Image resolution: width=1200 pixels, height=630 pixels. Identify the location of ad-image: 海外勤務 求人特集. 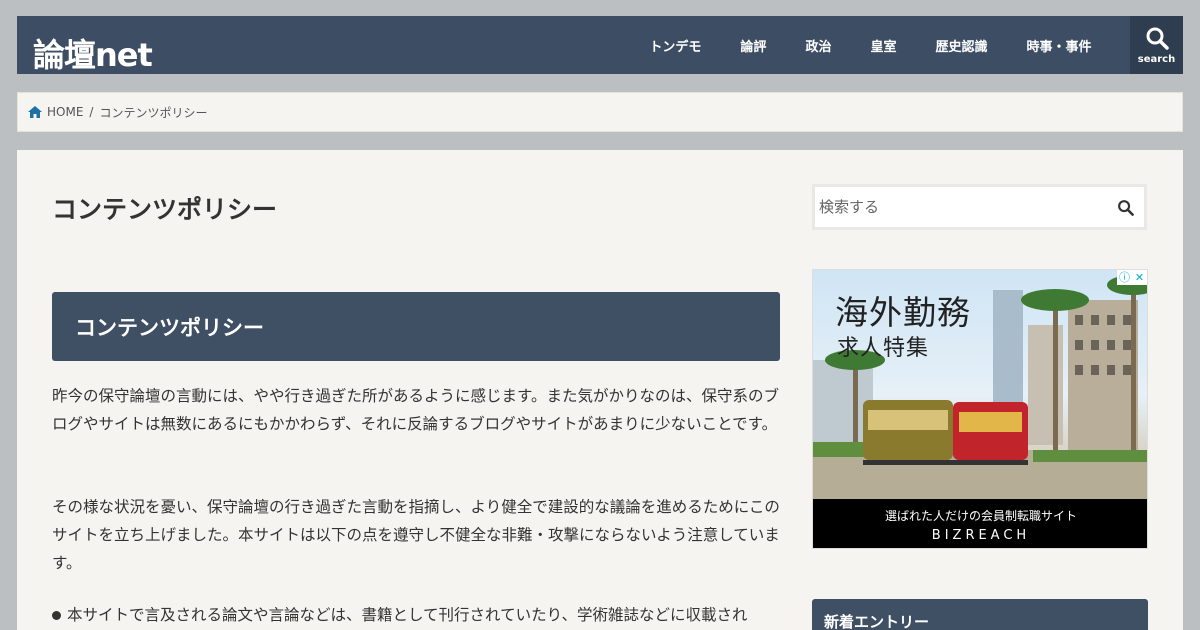
(980, 384).